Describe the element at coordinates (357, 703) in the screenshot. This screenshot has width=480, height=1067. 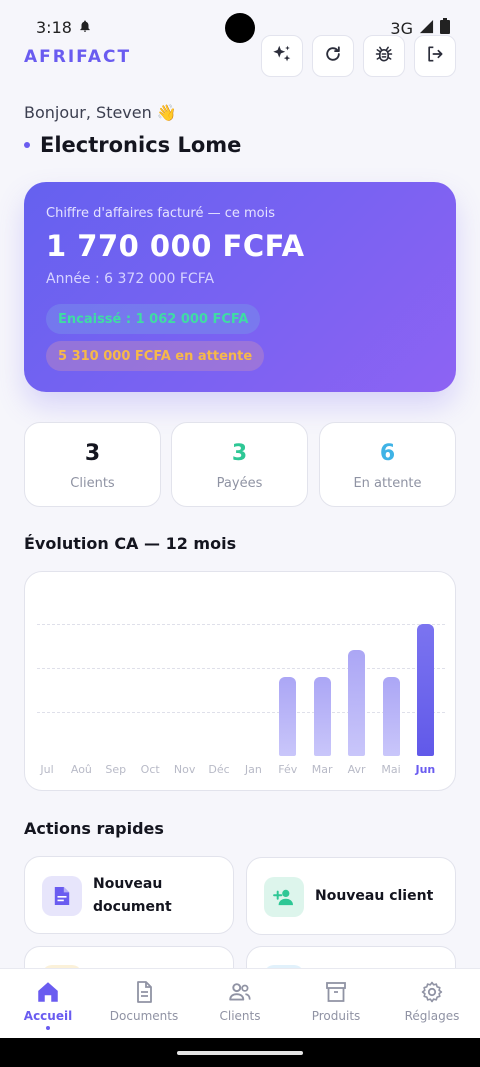
I see `chart-bar-avr` at that location.